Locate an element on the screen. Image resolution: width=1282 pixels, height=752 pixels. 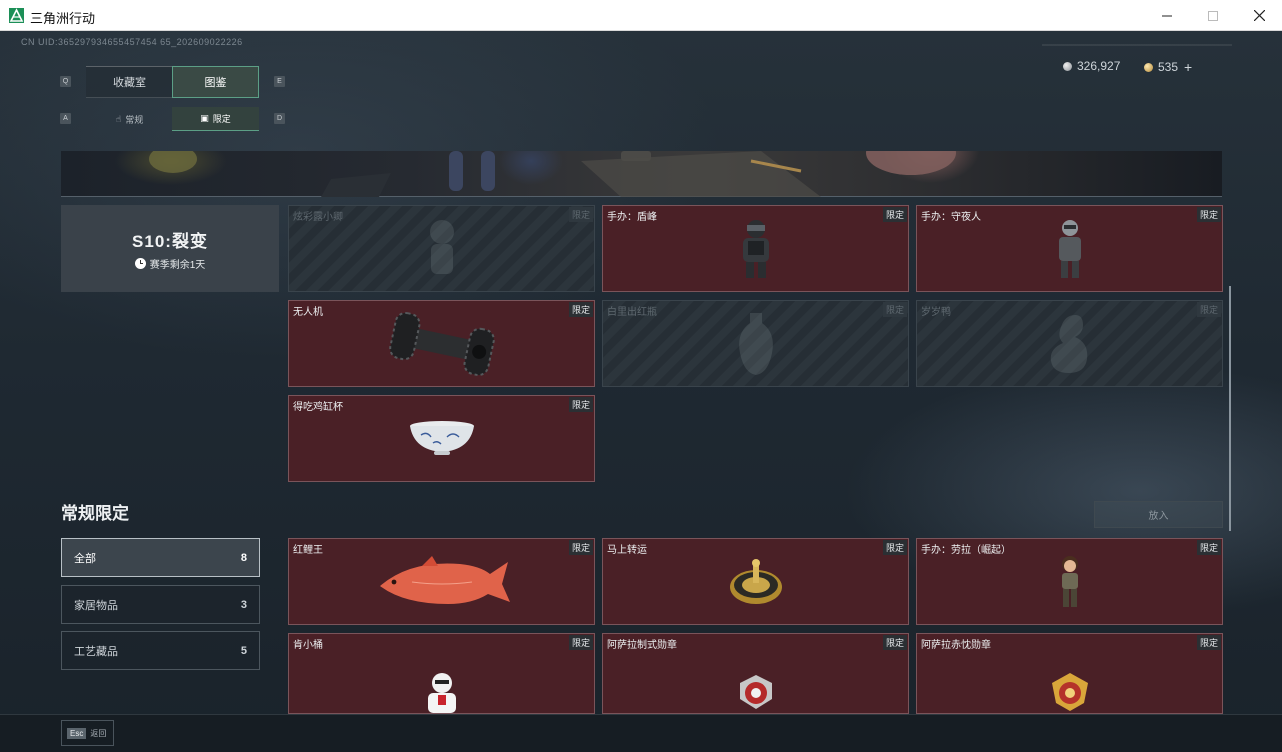
collectible-card: 肯小桶 限定 is located at coordinates (441, 673).